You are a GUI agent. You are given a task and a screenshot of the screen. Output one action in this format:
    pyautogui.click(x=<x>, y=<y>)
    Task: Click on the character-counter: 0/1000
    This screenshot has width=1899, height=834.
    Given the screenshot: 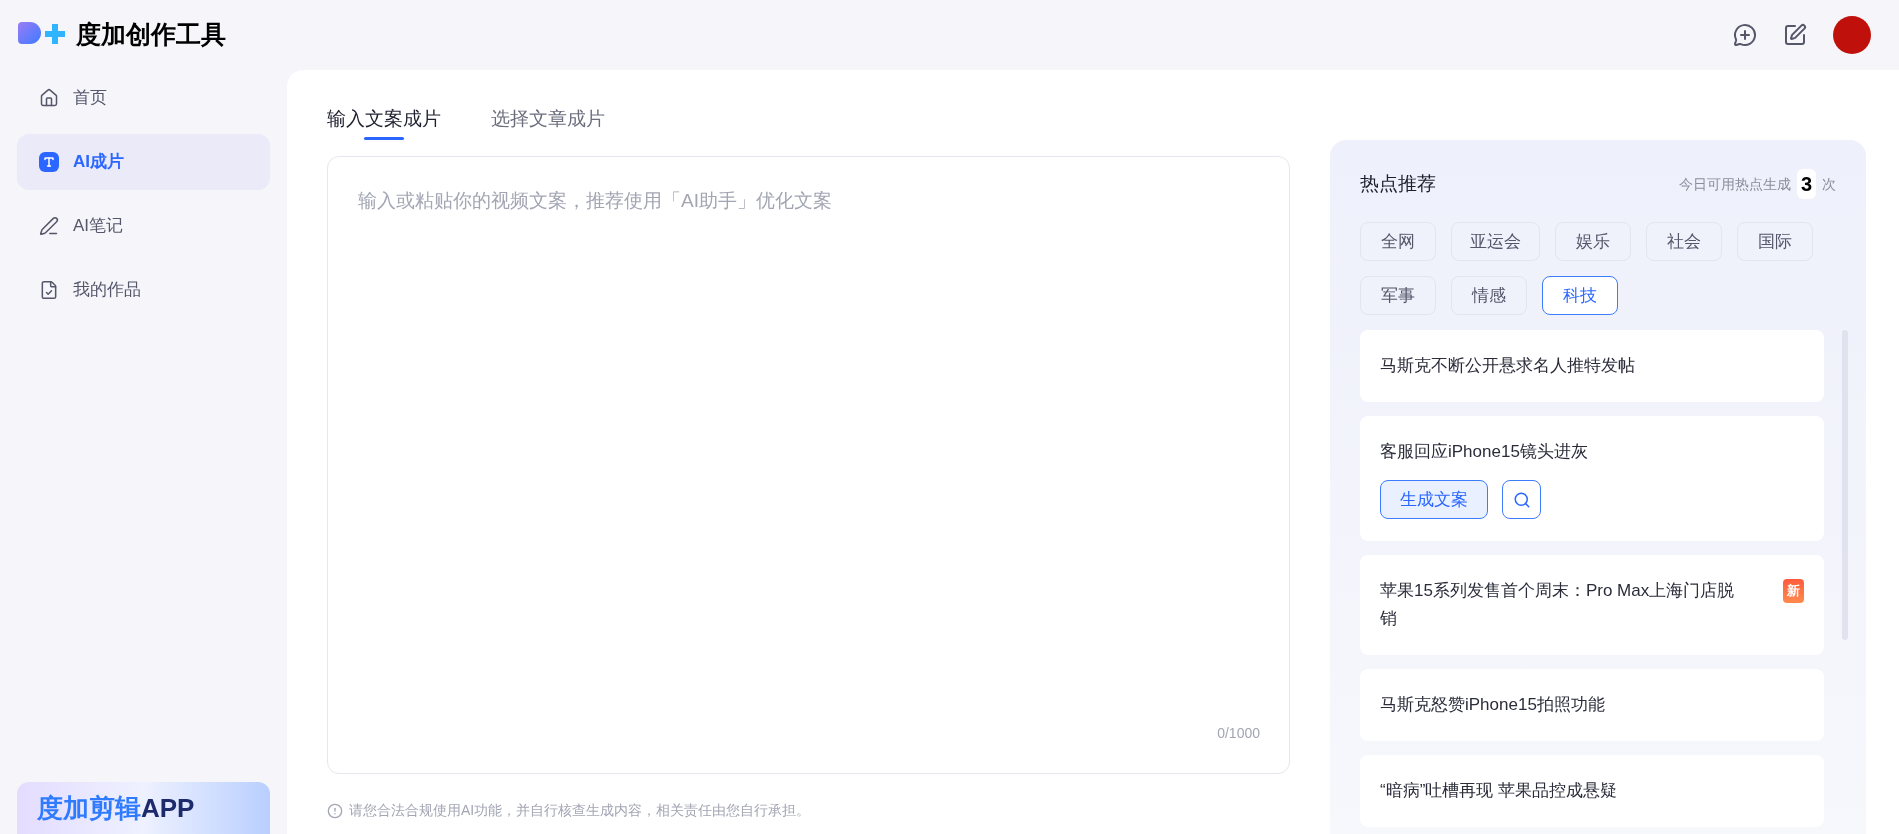 What is the action you would take?
    pyautogui.click(x=1238, y=733)
    